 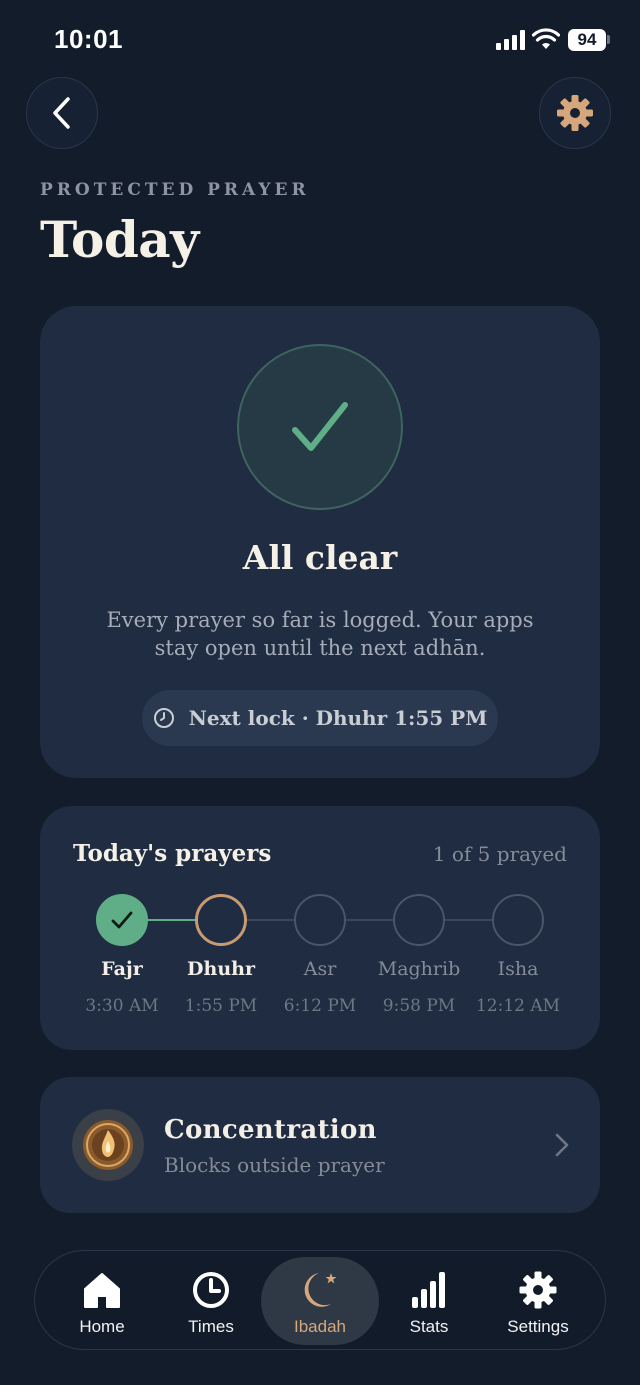 I want to click on tab-label: Times, so click(x=211, y=1326).